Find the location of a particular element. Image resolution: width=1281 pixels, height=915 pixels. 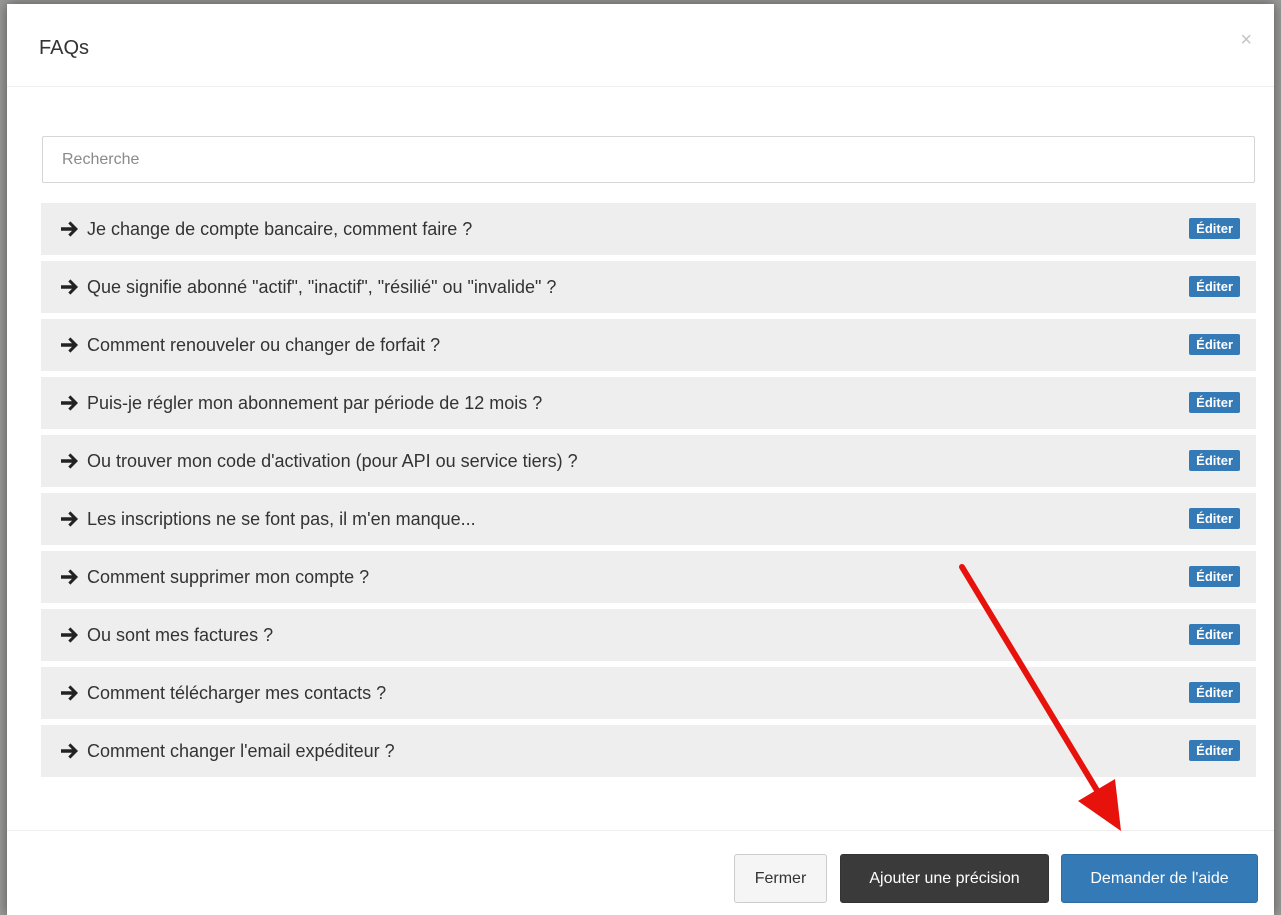

close-button: Fermer is located at coordinates (780, 878).